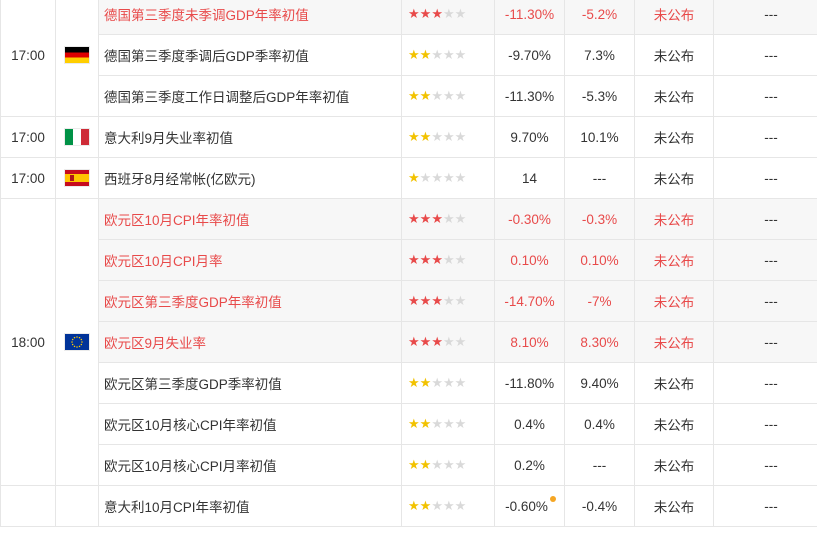  Describe the element at coordinates (77, 55) in the screenshot. I see `germany-flag-icon` at that location.